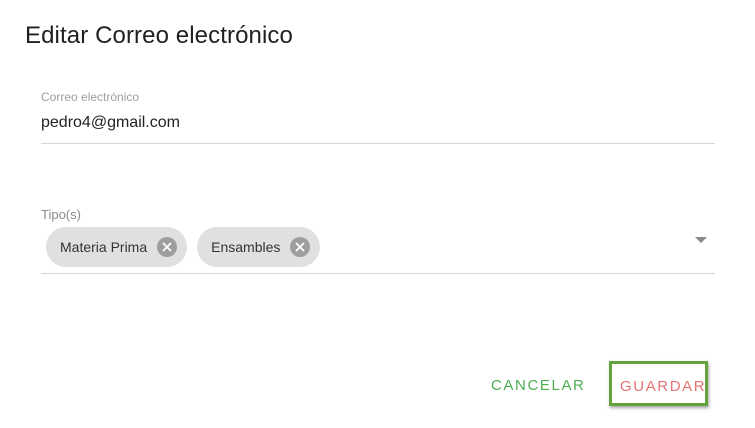  What do you see at coordinates (378, 143) in the screenshot?
I see `email-field-underline` at bounding box center [378, 143].